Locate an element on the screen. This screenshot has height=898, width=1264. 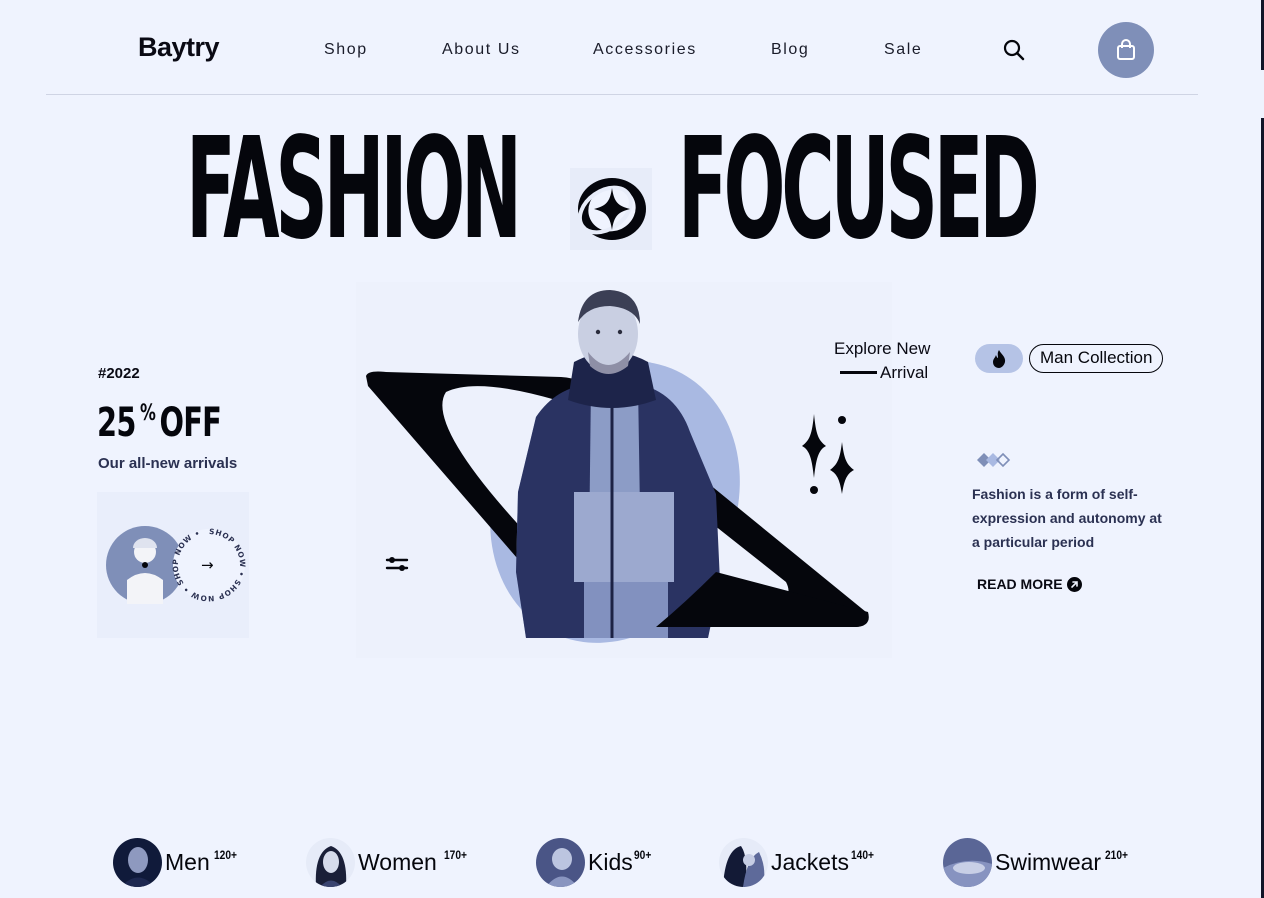
man-collection-pill: Man Collection is located at coordinates (1096, 358).